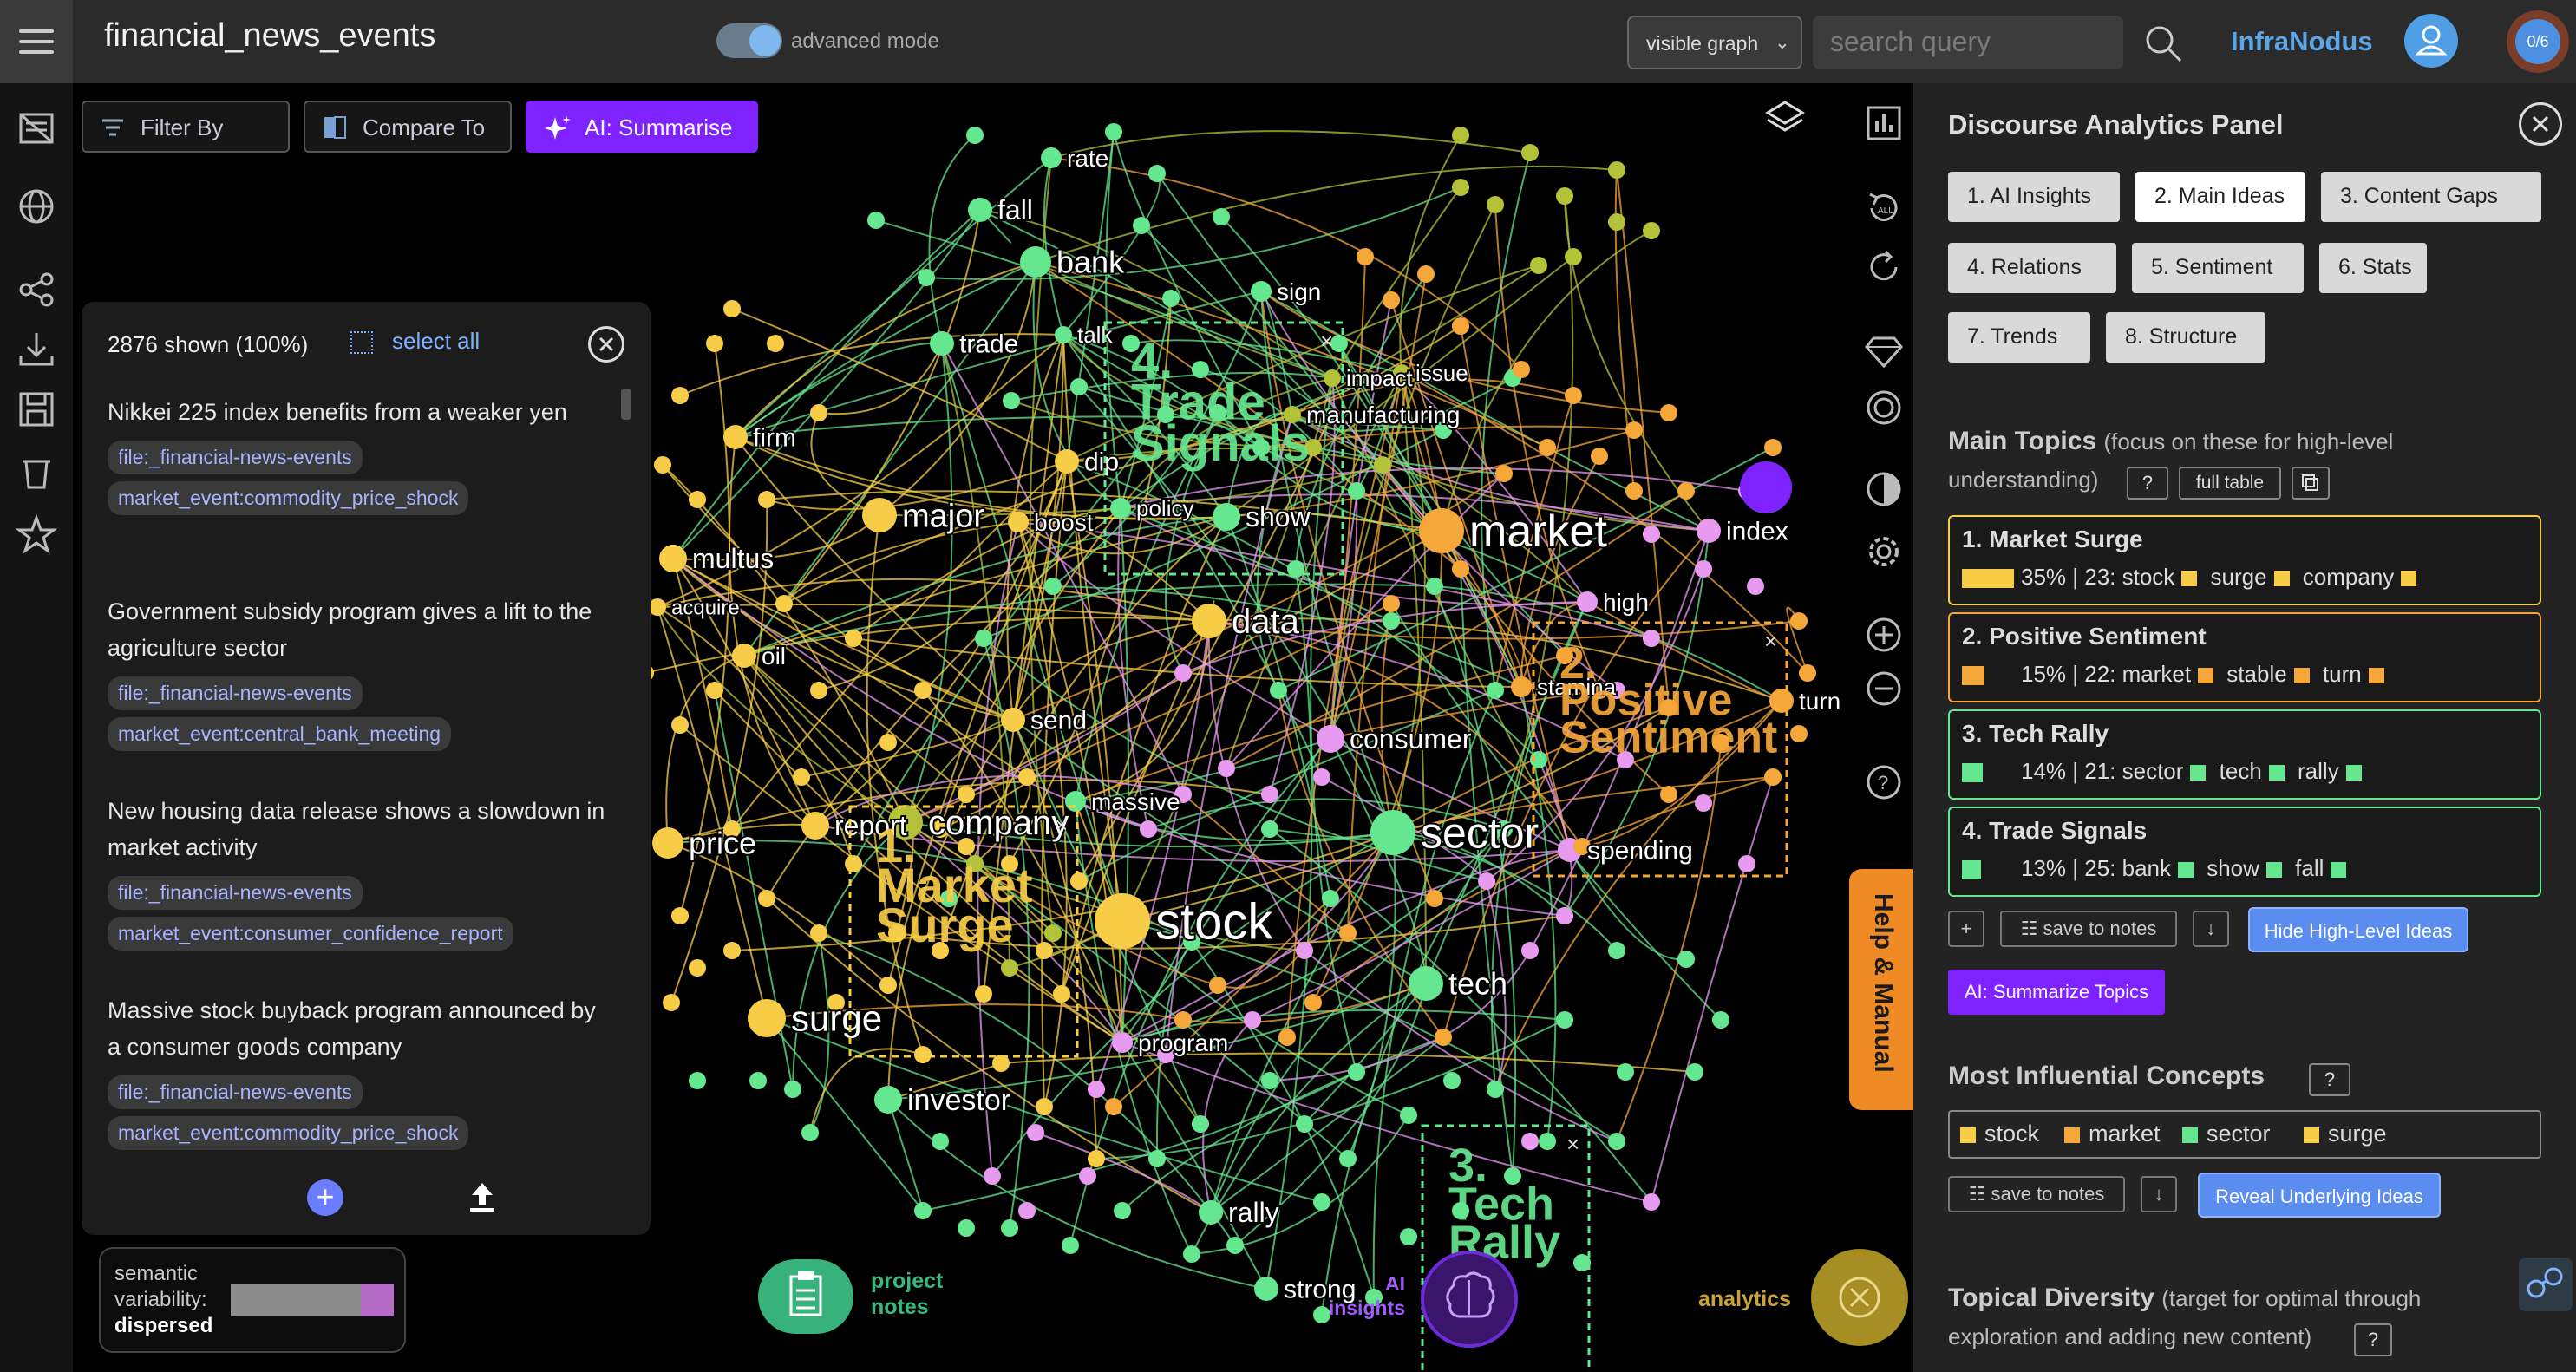  What do you see at coordinates (2237, 771) in the screenshot?
I see `topic-keyword: tech` at bounding box center [2237, 771].